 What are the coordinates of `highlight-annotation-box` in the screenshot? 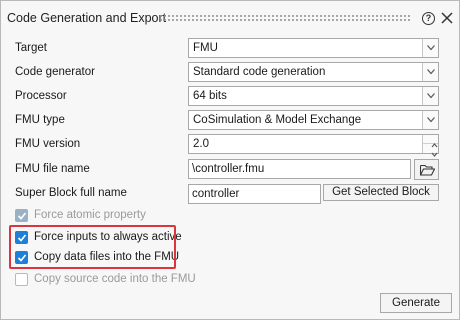 It's located at (92, 247).